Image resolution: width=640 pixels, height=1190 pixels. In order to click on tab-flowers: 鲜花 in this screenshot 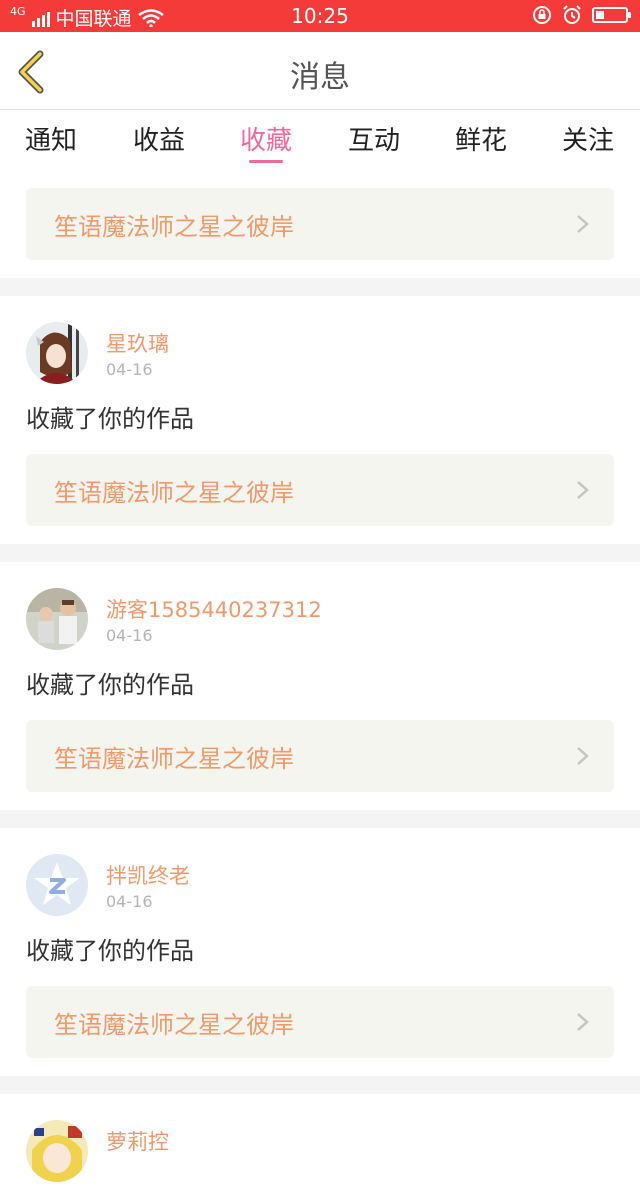, I will do `click(481, 138)`.